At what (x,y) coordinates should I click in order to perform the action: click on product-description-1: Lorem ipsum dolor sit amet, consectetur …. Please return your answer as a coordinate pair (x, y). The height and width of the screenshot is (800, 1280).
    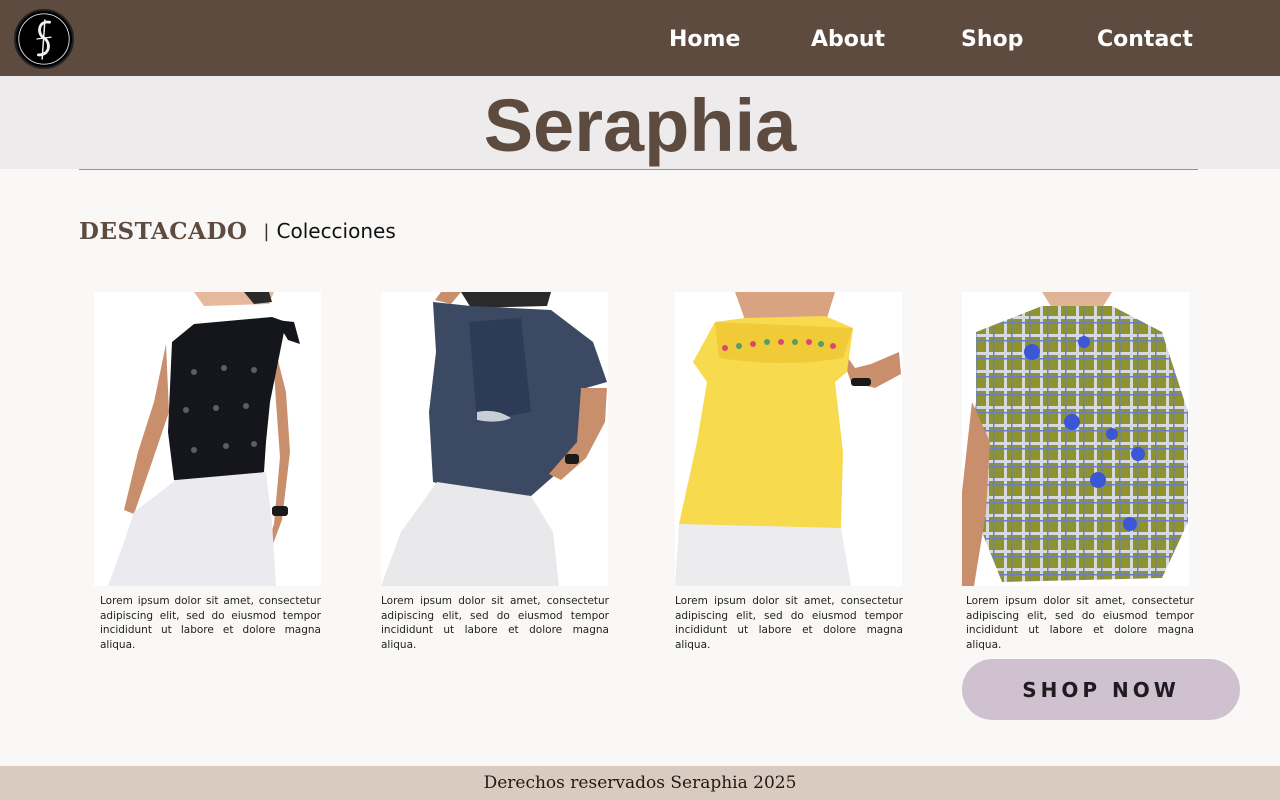
    Looking at the image, I should click on (210, 623).